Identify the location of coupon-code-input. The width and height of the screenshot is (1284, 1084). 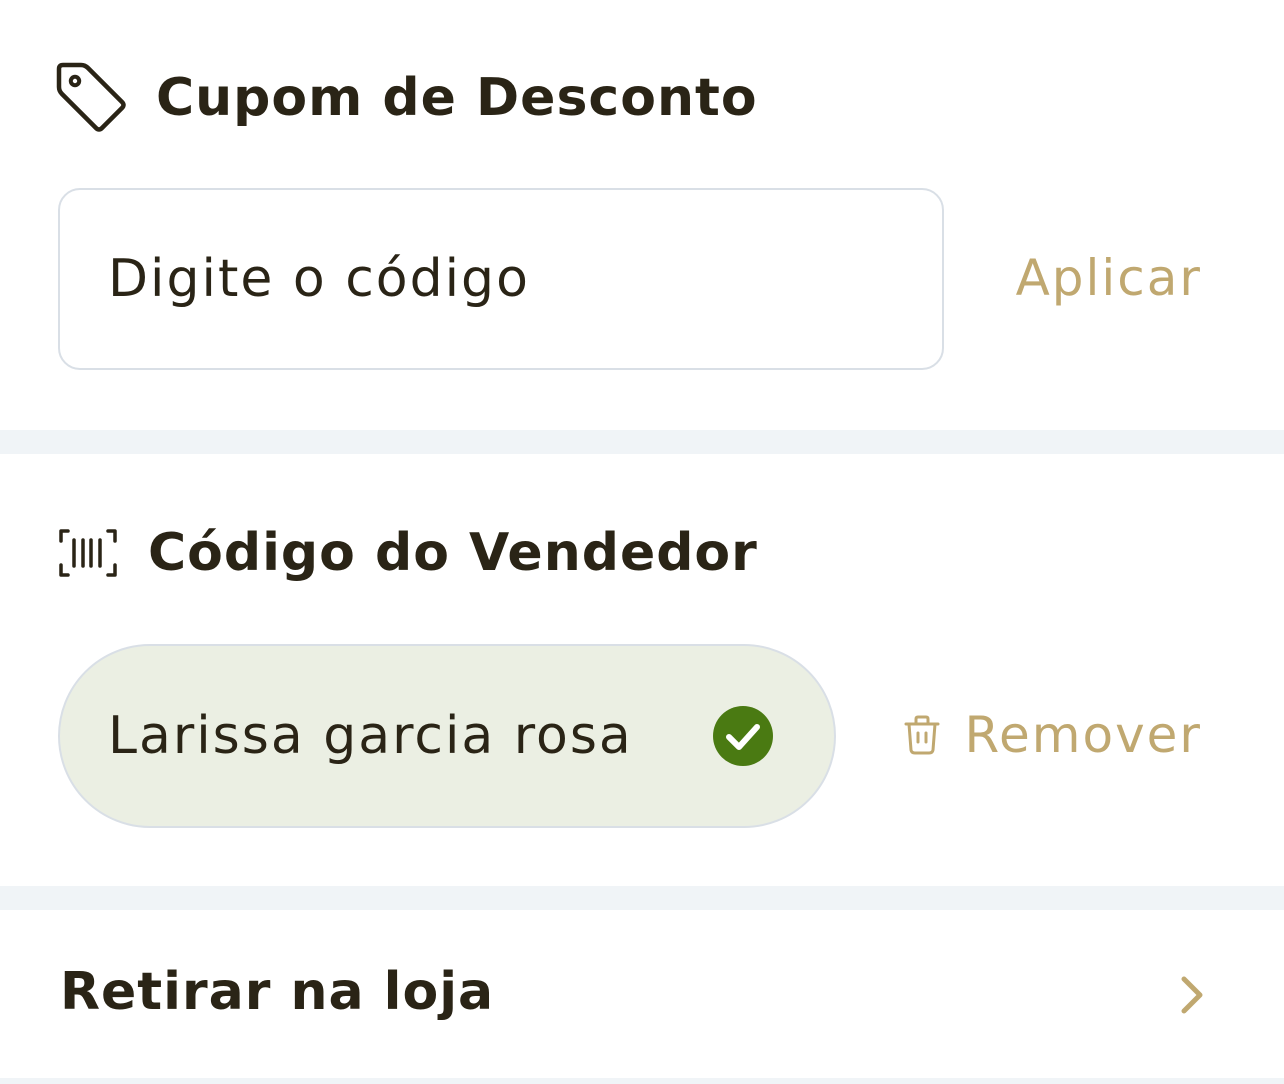
(501, 279).